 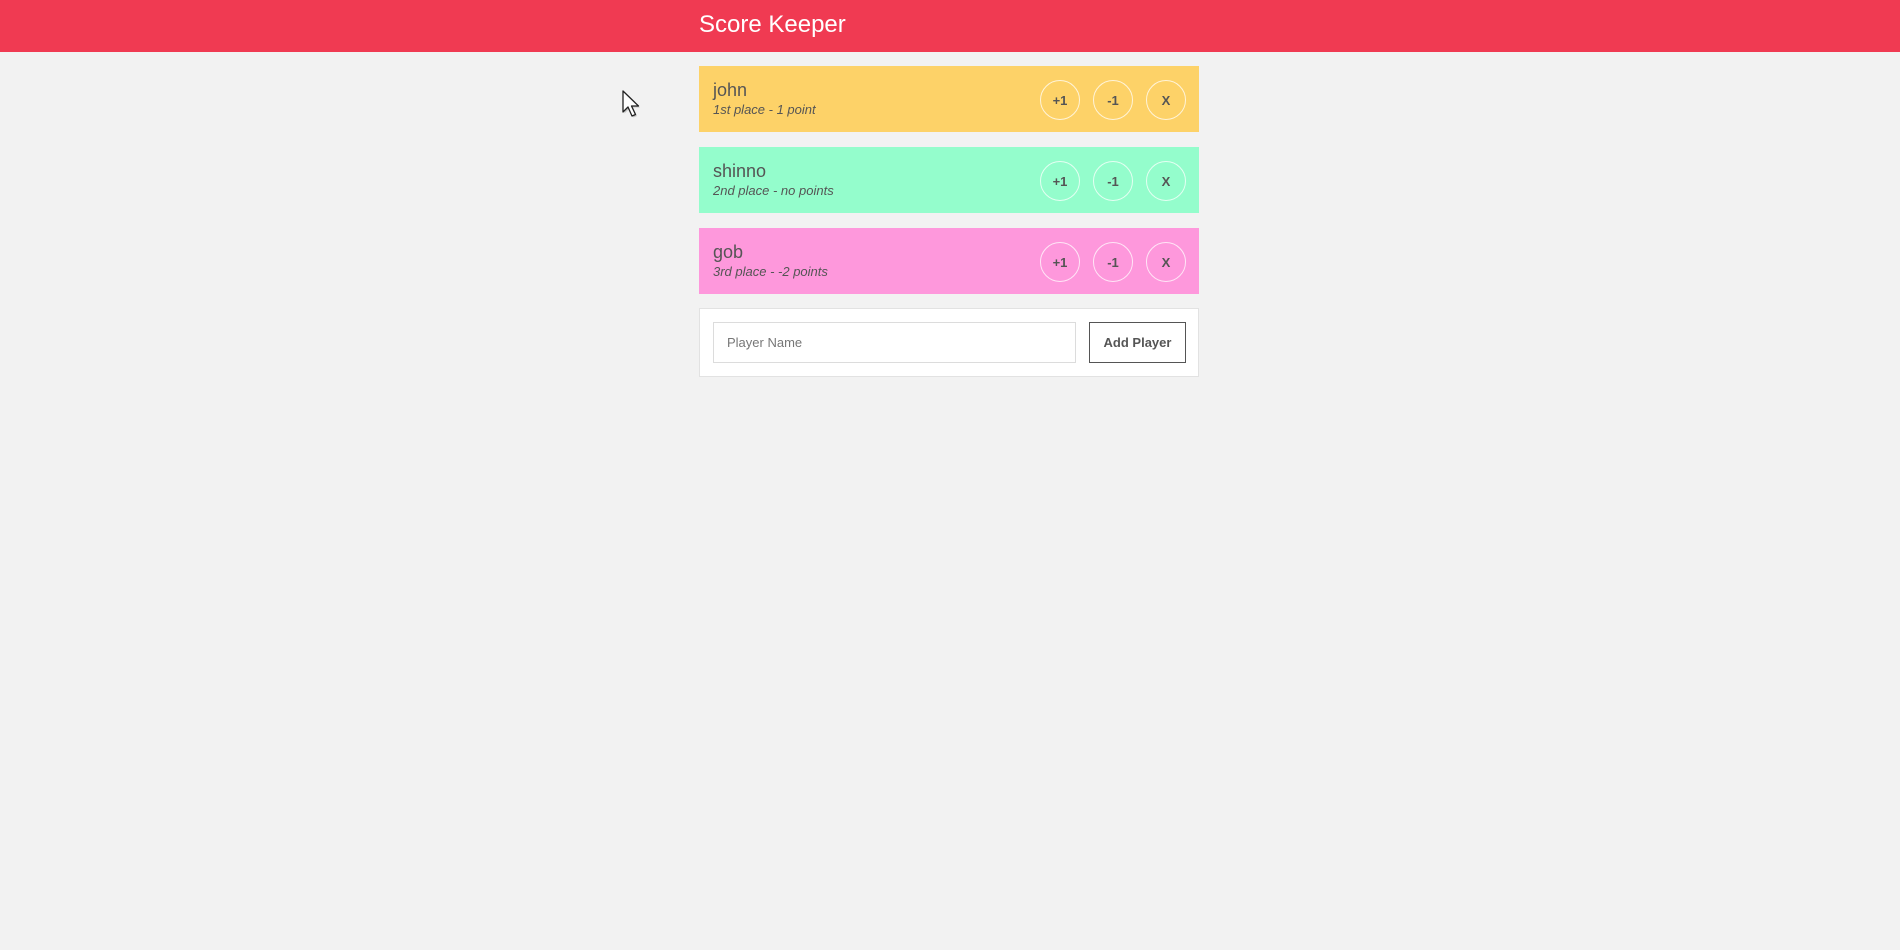 I want to click on player-status: 1st place - 1 point, so click(x=764, y=109).